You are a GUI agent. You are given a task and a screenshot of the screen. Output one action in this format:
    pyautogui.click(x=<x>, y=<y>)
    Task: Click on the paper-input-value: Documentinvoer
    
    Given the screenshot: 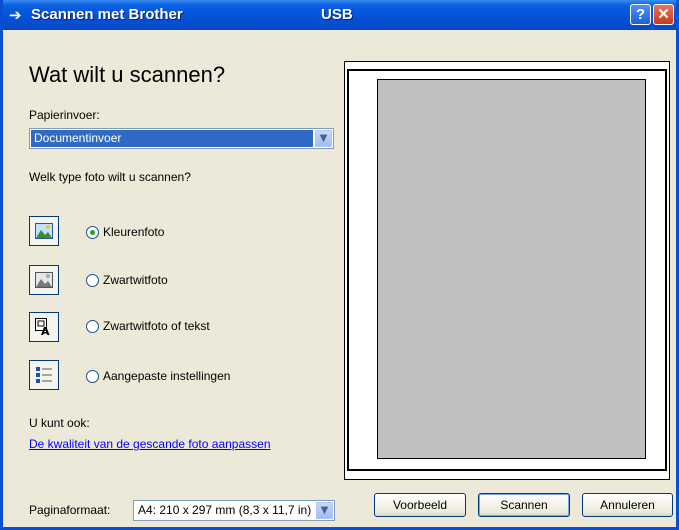 What is the action you would take?
    pyautogui.click(x=172, y=138)
    